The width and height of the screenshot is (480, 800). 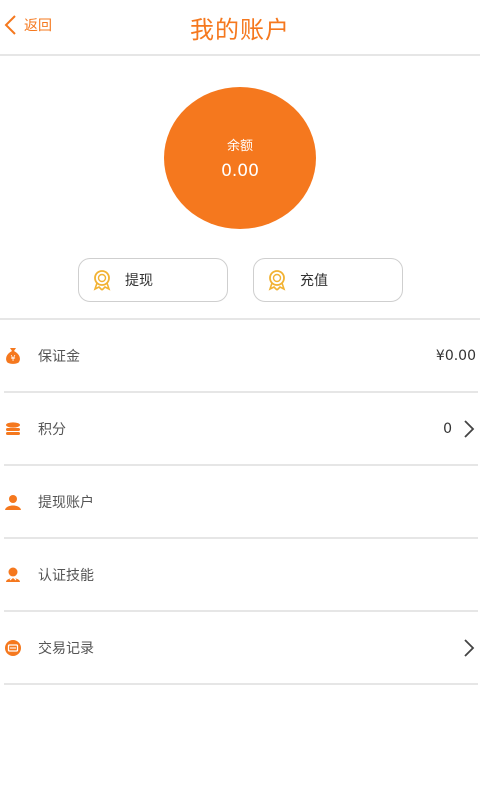 I want to click on list-item-label: 交易记录, so click(x=66, y=648).